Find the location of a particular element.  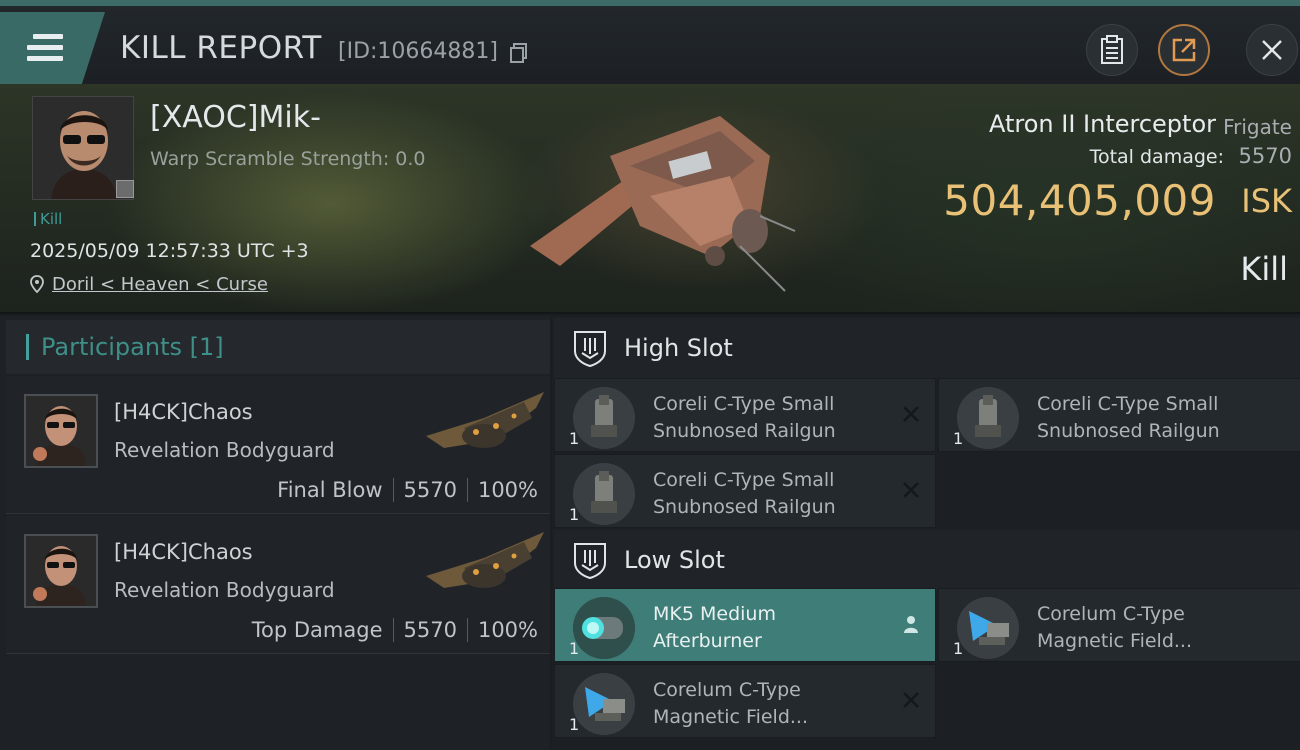

module-name: MK5 Medium Afterburner is located at coordinates (714, 627).